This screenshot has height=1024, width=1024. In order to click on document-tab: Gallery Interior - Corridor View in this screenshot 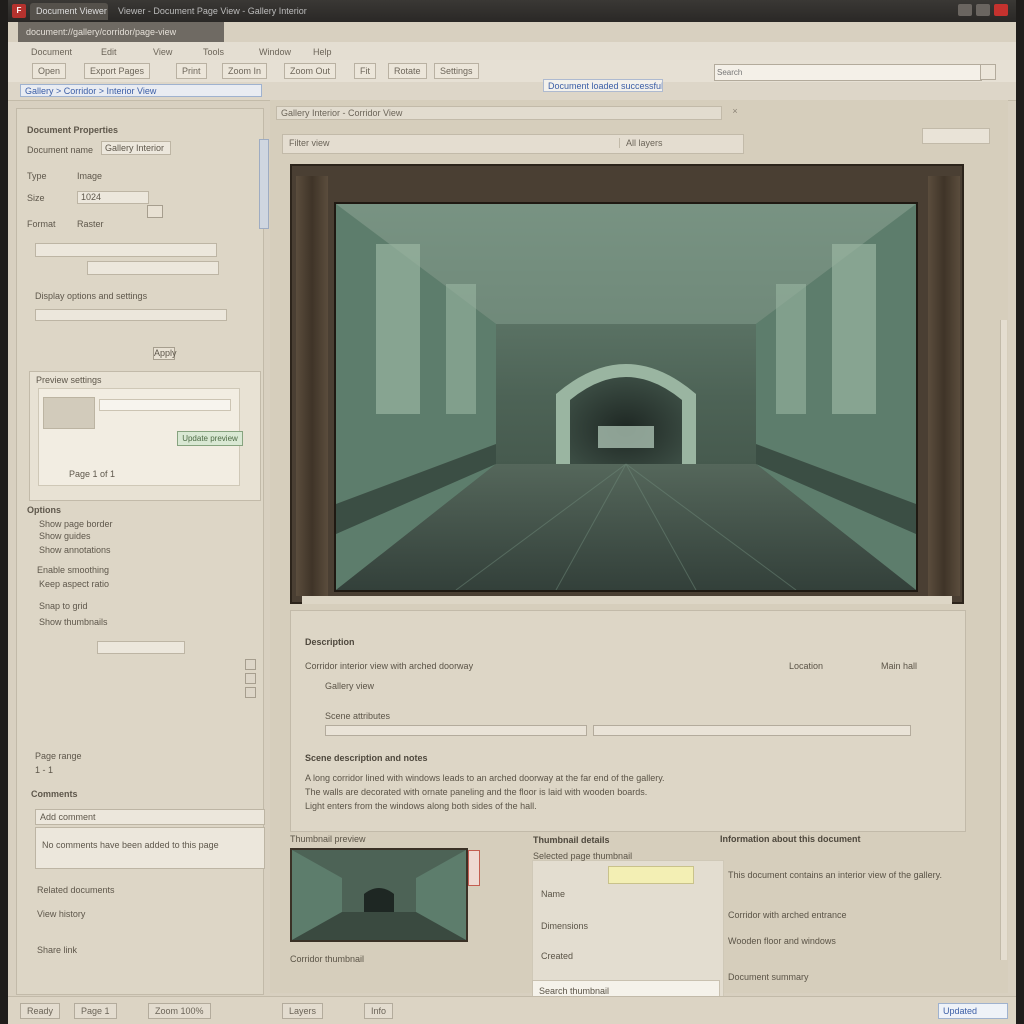, I will do `click(499, 113)`.